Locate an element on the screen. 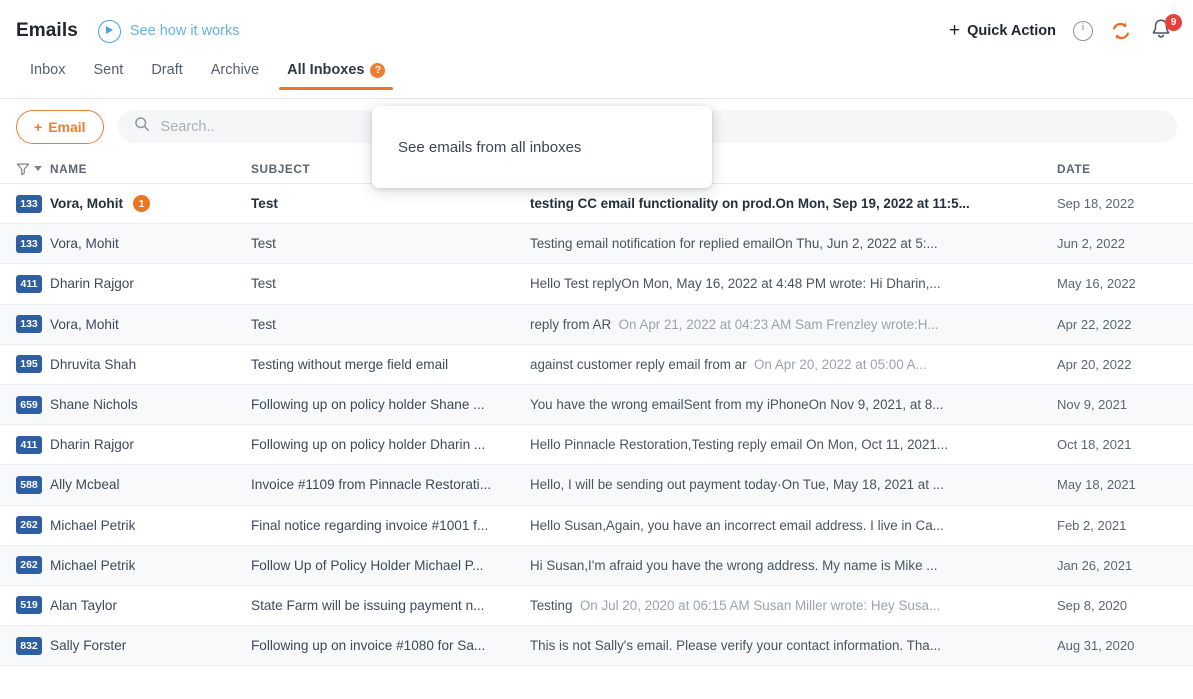  page-title: Emails is located at coordinates (47, 30).